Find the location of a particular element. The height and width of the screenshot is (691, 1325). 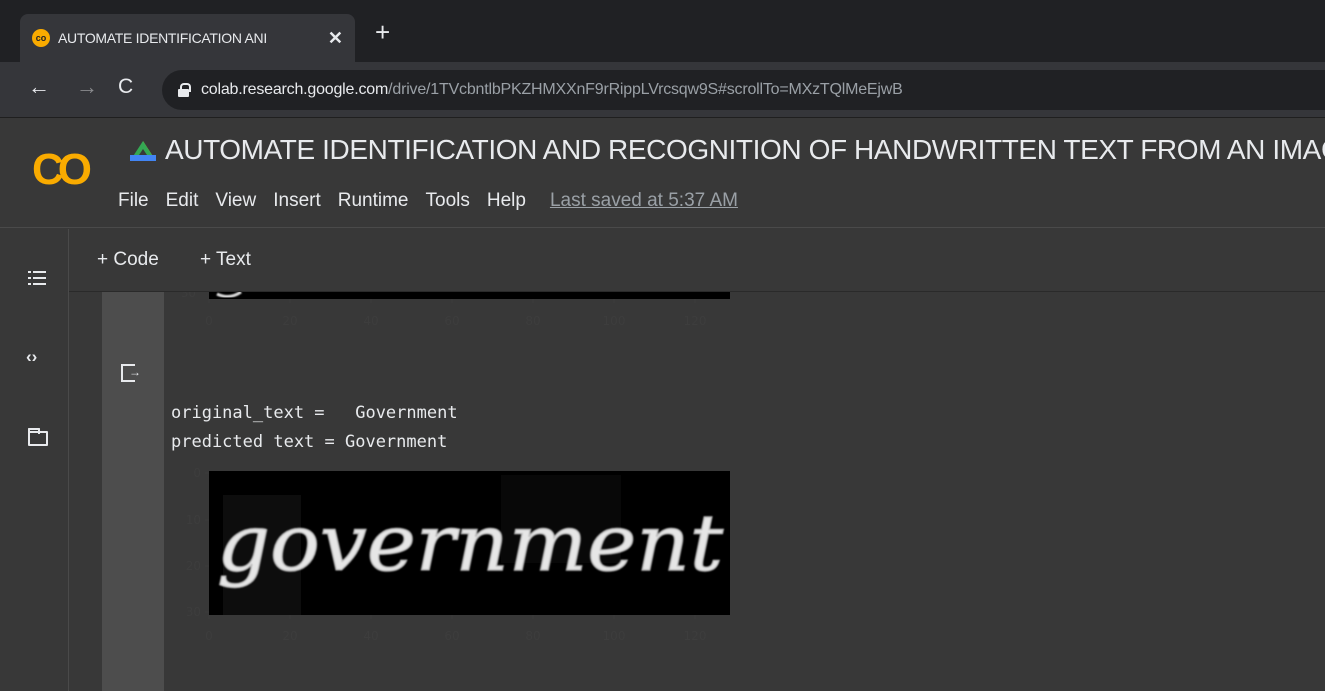

menu-runtime: Runtime is located at coordinates (373, 201).